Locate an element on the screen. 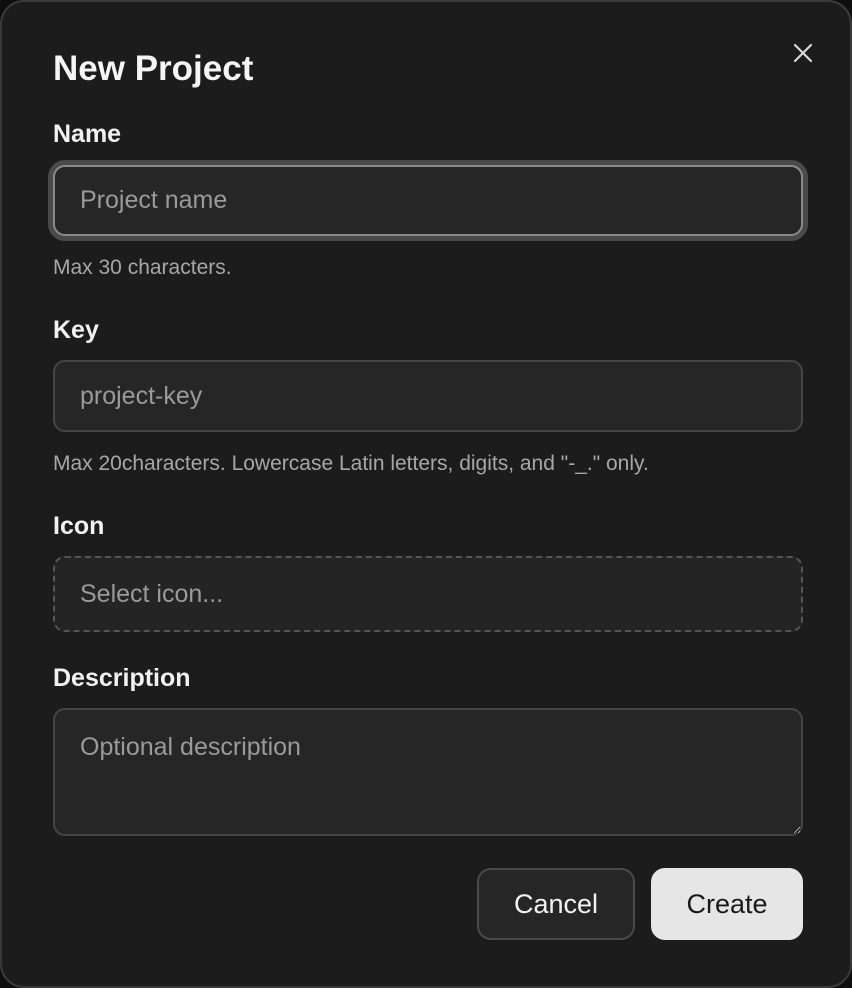  cancel-button: Cancel is located at coordinates (556, 904).